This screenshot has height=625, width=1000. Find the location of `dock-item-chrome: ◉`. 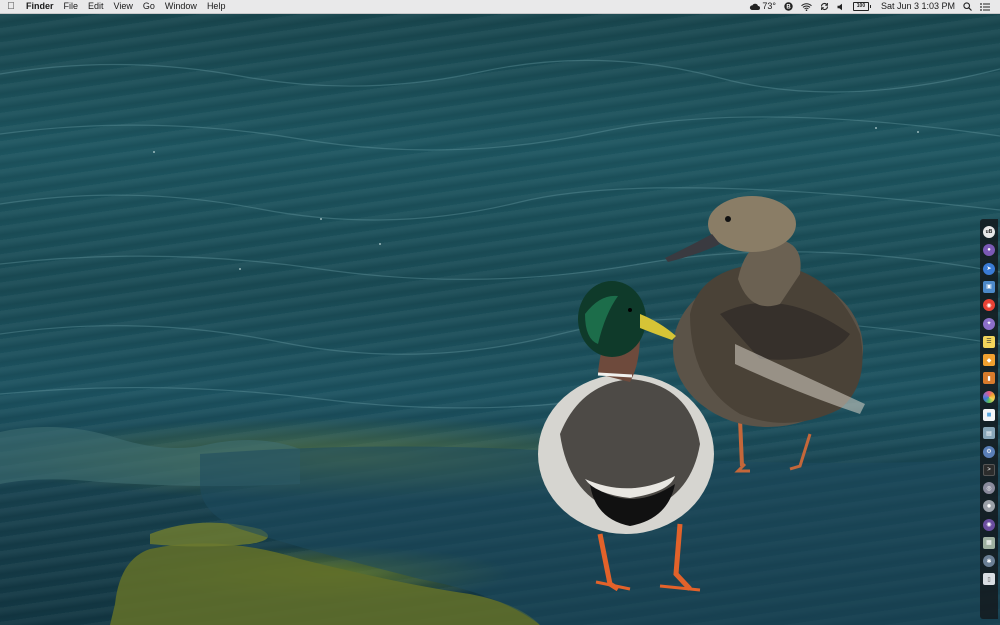

dock-item-chrome: ◉ is located at coordinates (989, 305).